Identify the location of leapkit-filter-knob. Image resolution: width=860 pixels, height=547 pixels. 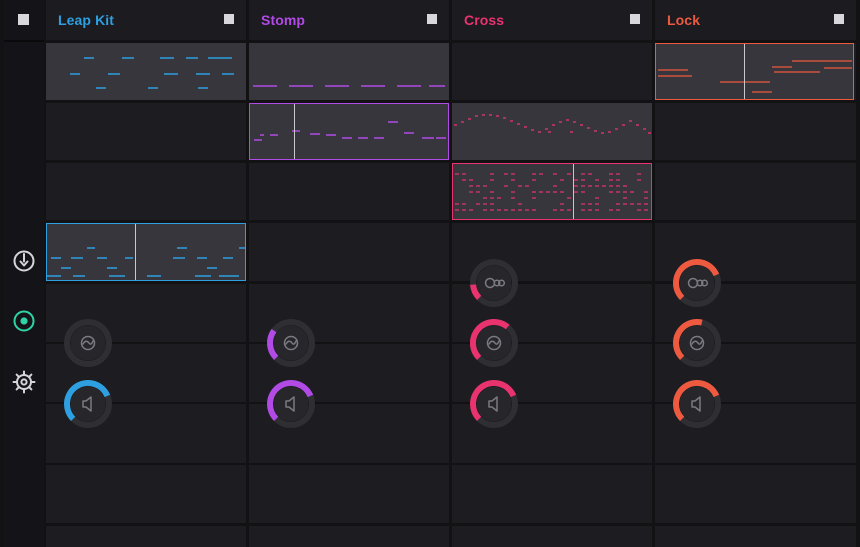
(88, 343).